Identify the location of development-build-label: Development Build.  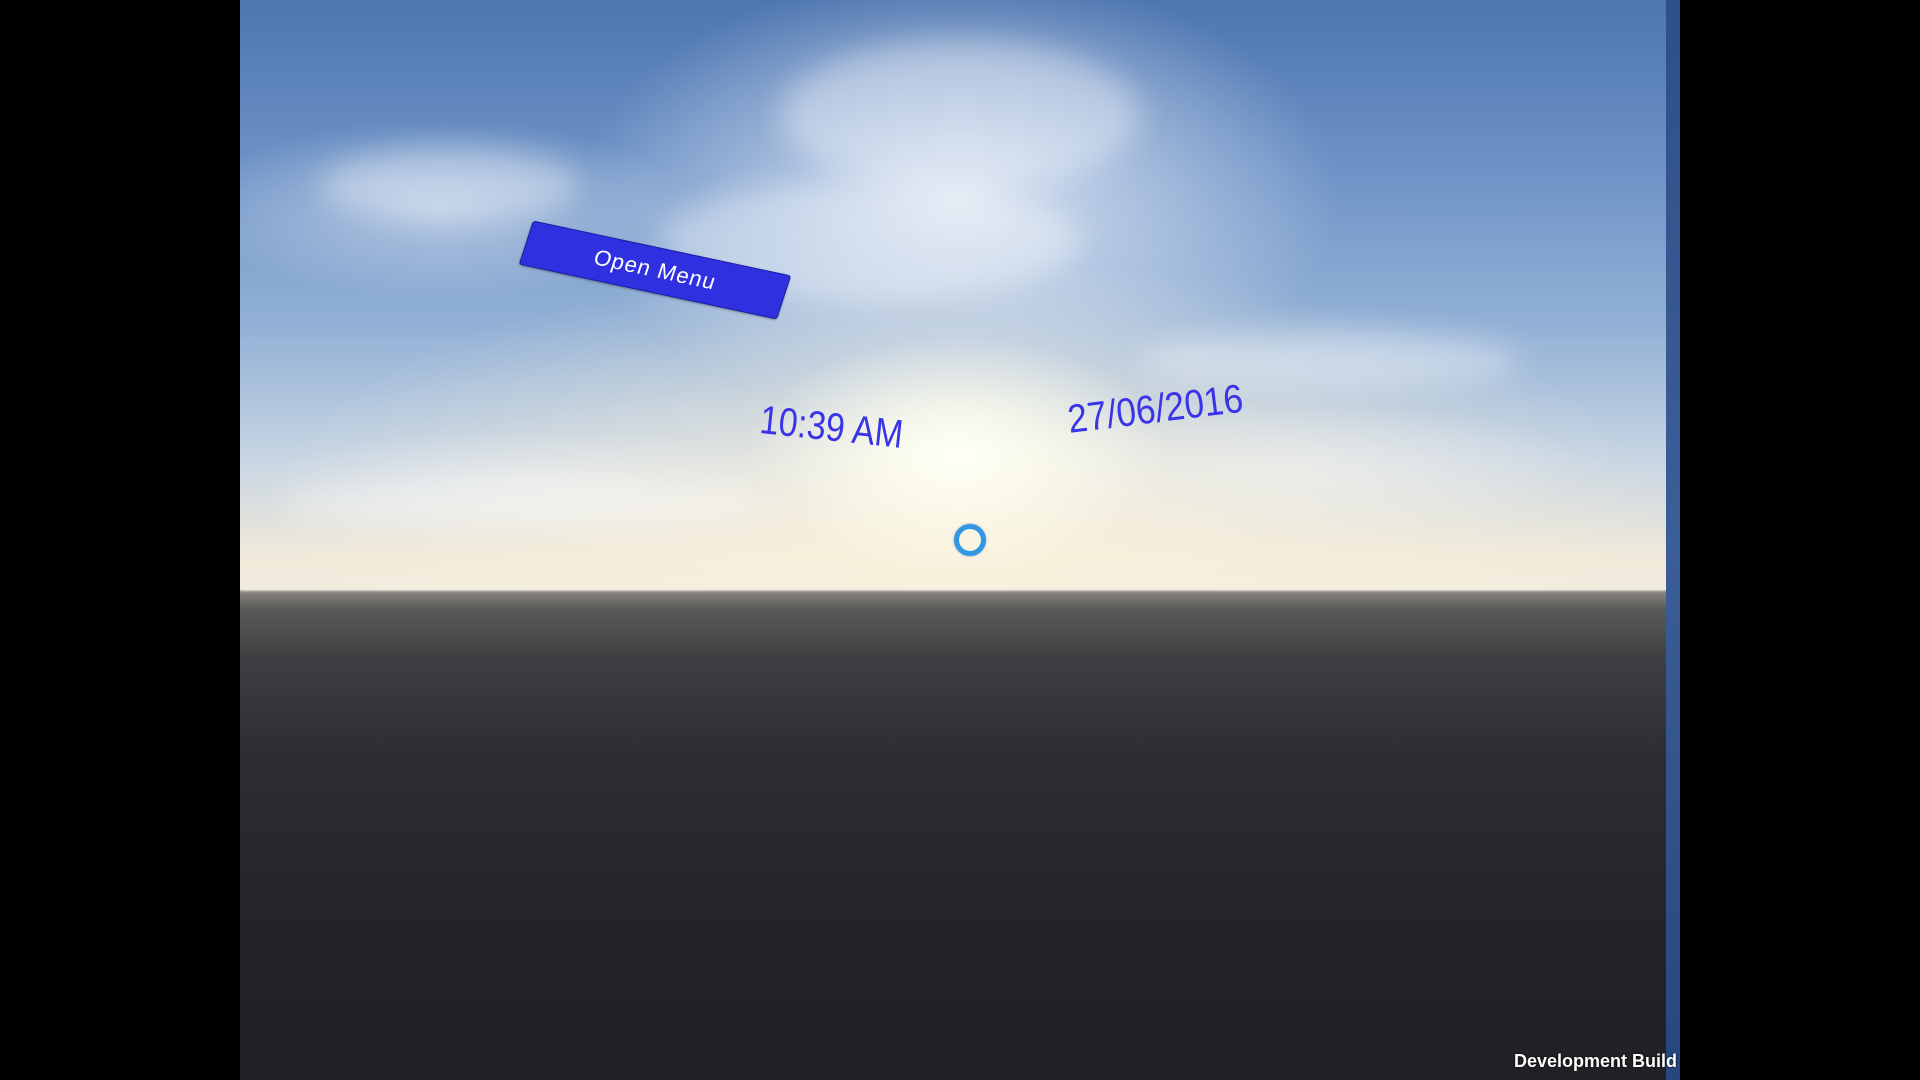
(1595, 1061).